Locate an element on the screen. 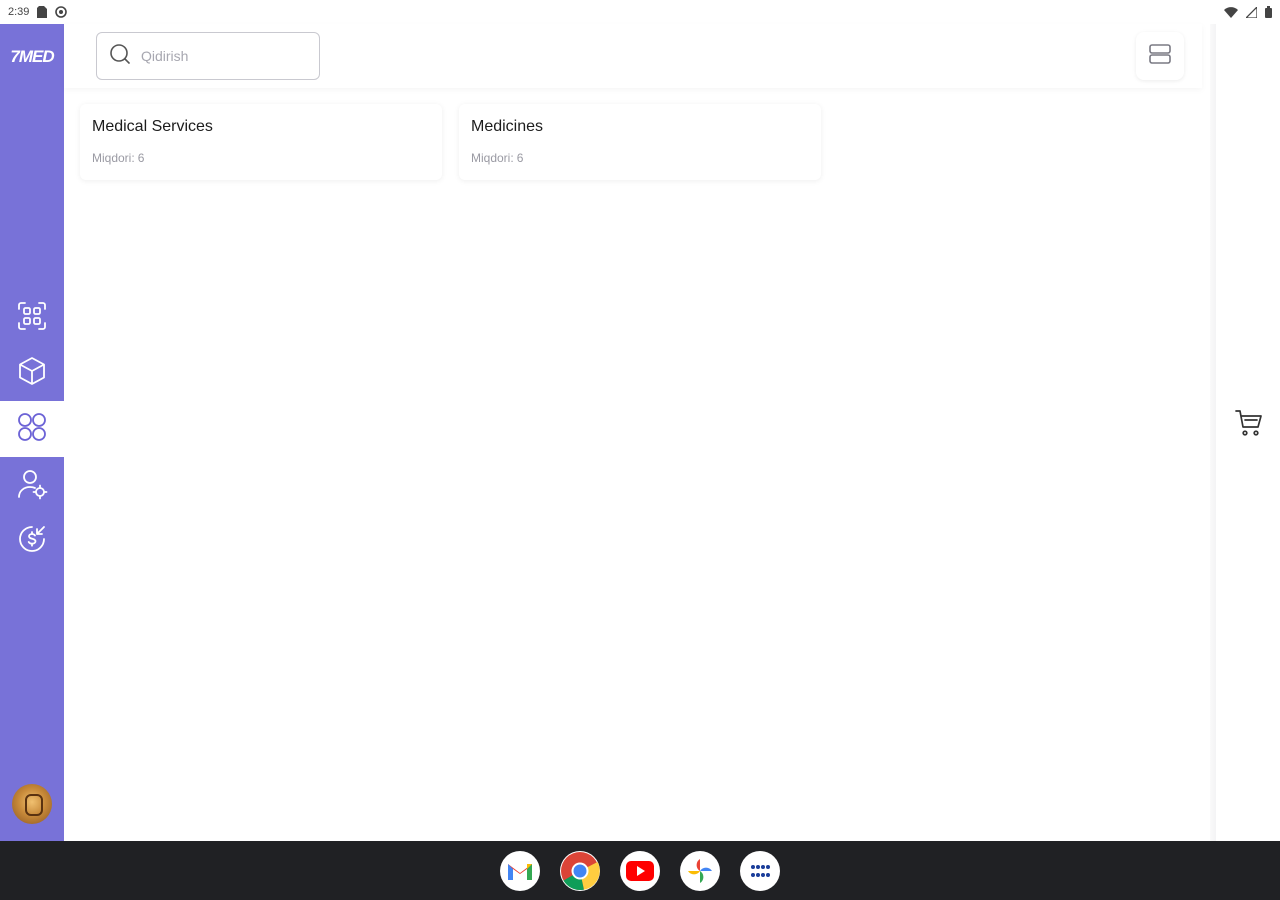 This screenshot has height=900, width=1280. settings-status-icon is located at coordinates (61, 12).